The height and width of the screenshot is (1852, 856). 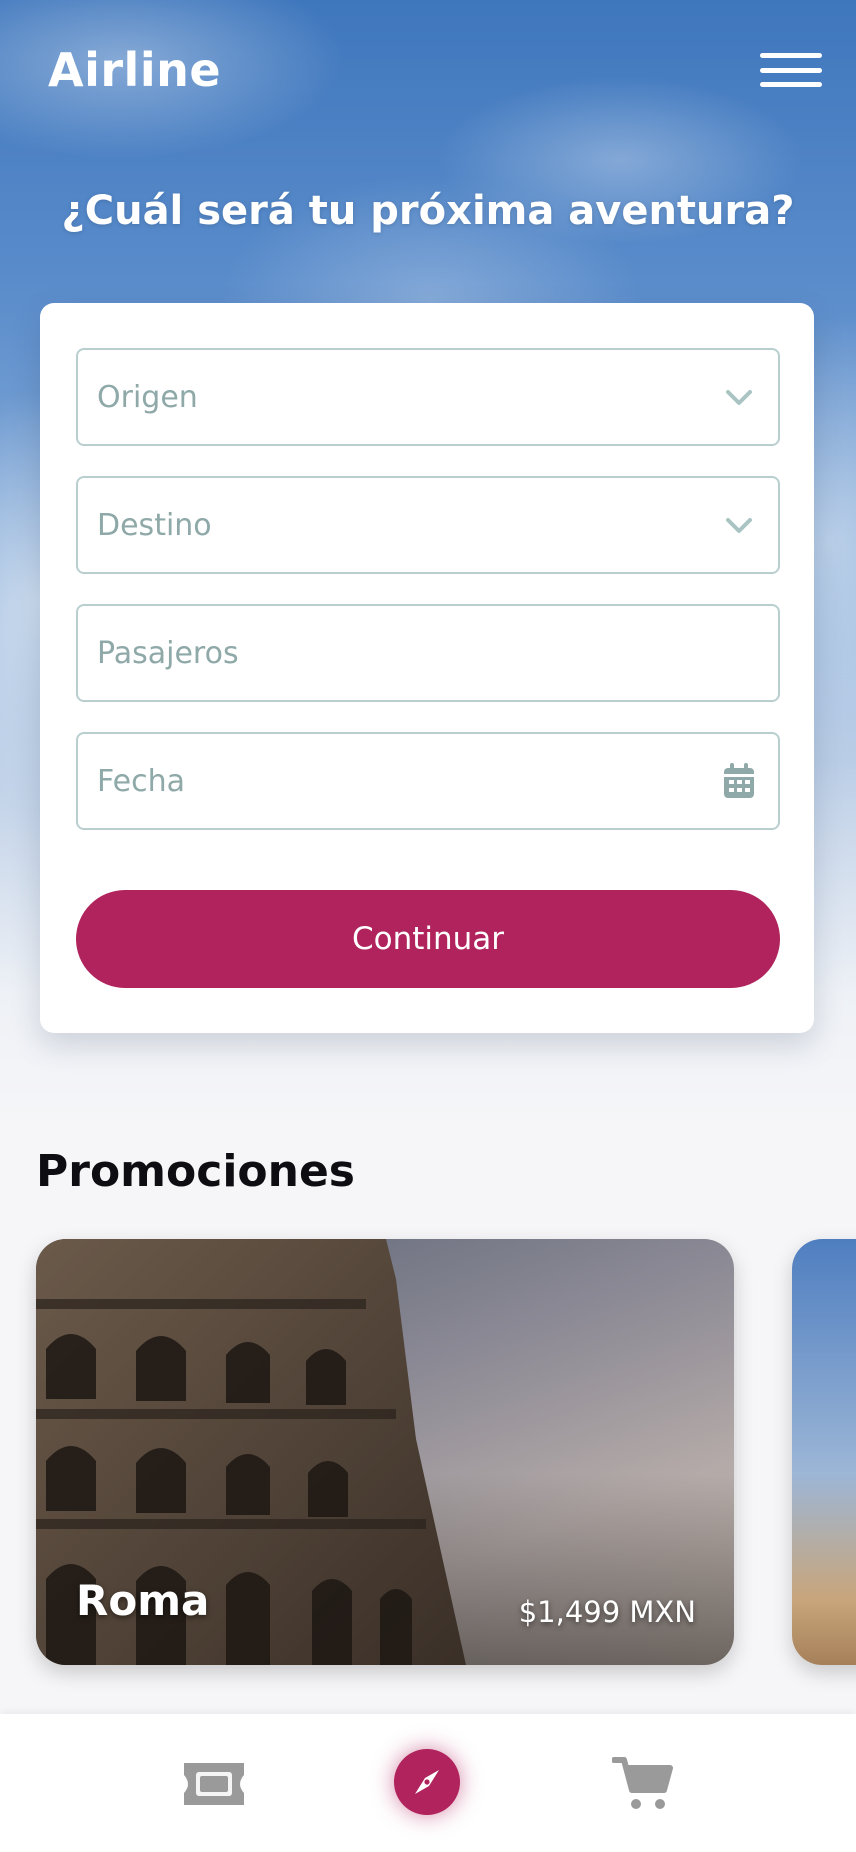 I want to click on promotions-title: Promociones, so click(x=195, y=1171).